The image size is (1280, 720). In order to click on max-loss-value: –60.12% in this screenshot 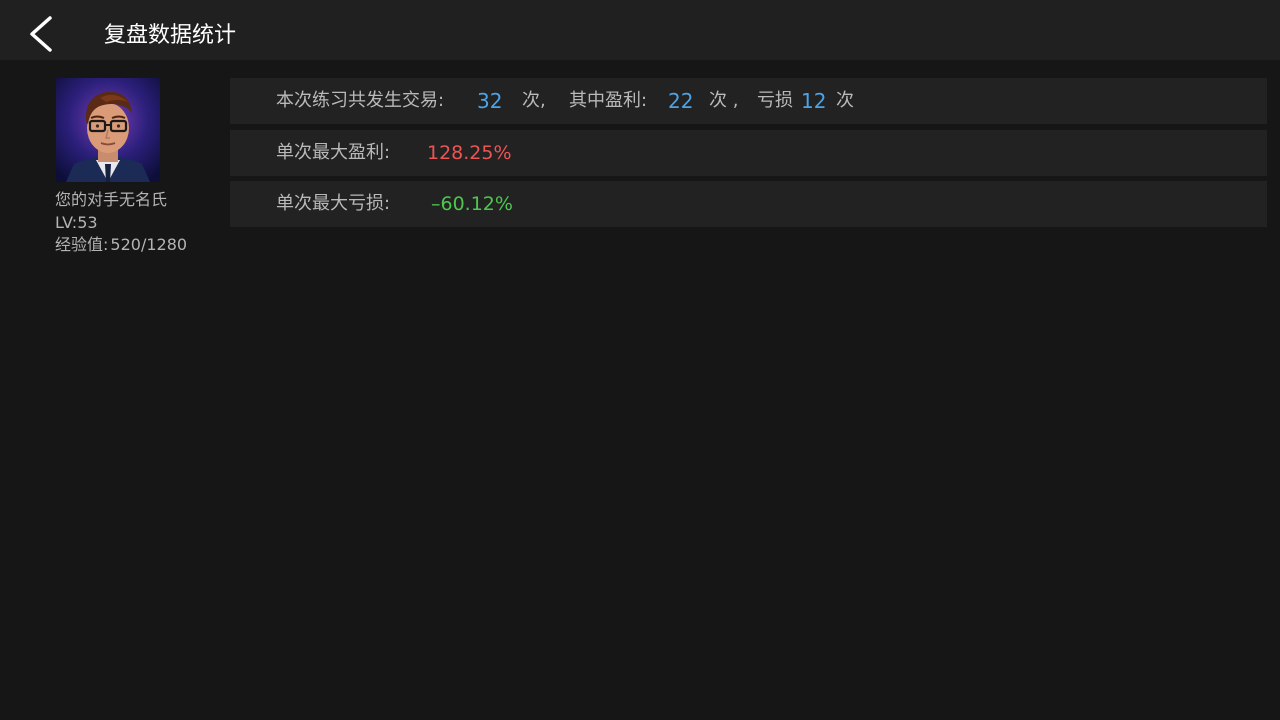, I will do `click(472, 204)`.